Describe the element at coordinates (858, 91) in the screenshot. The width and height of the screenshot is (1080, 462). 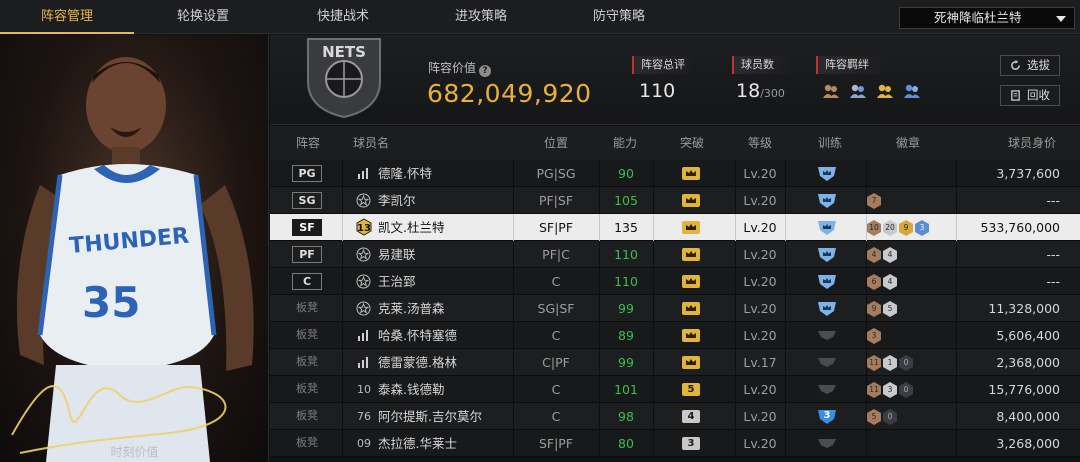
I see `bond-icon-silver` at that location.